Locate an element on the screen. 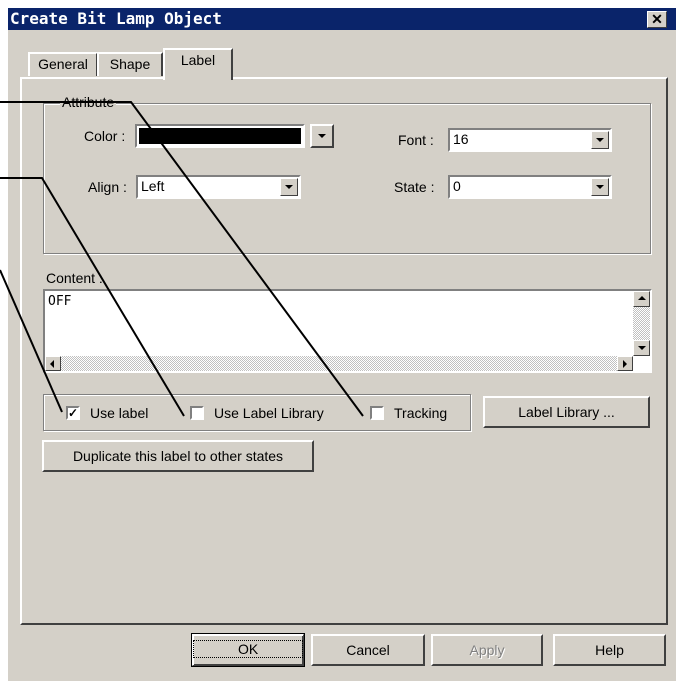 This screenshot has height=681, width=676. font-label: Font : is located at coordinates (416, 140).